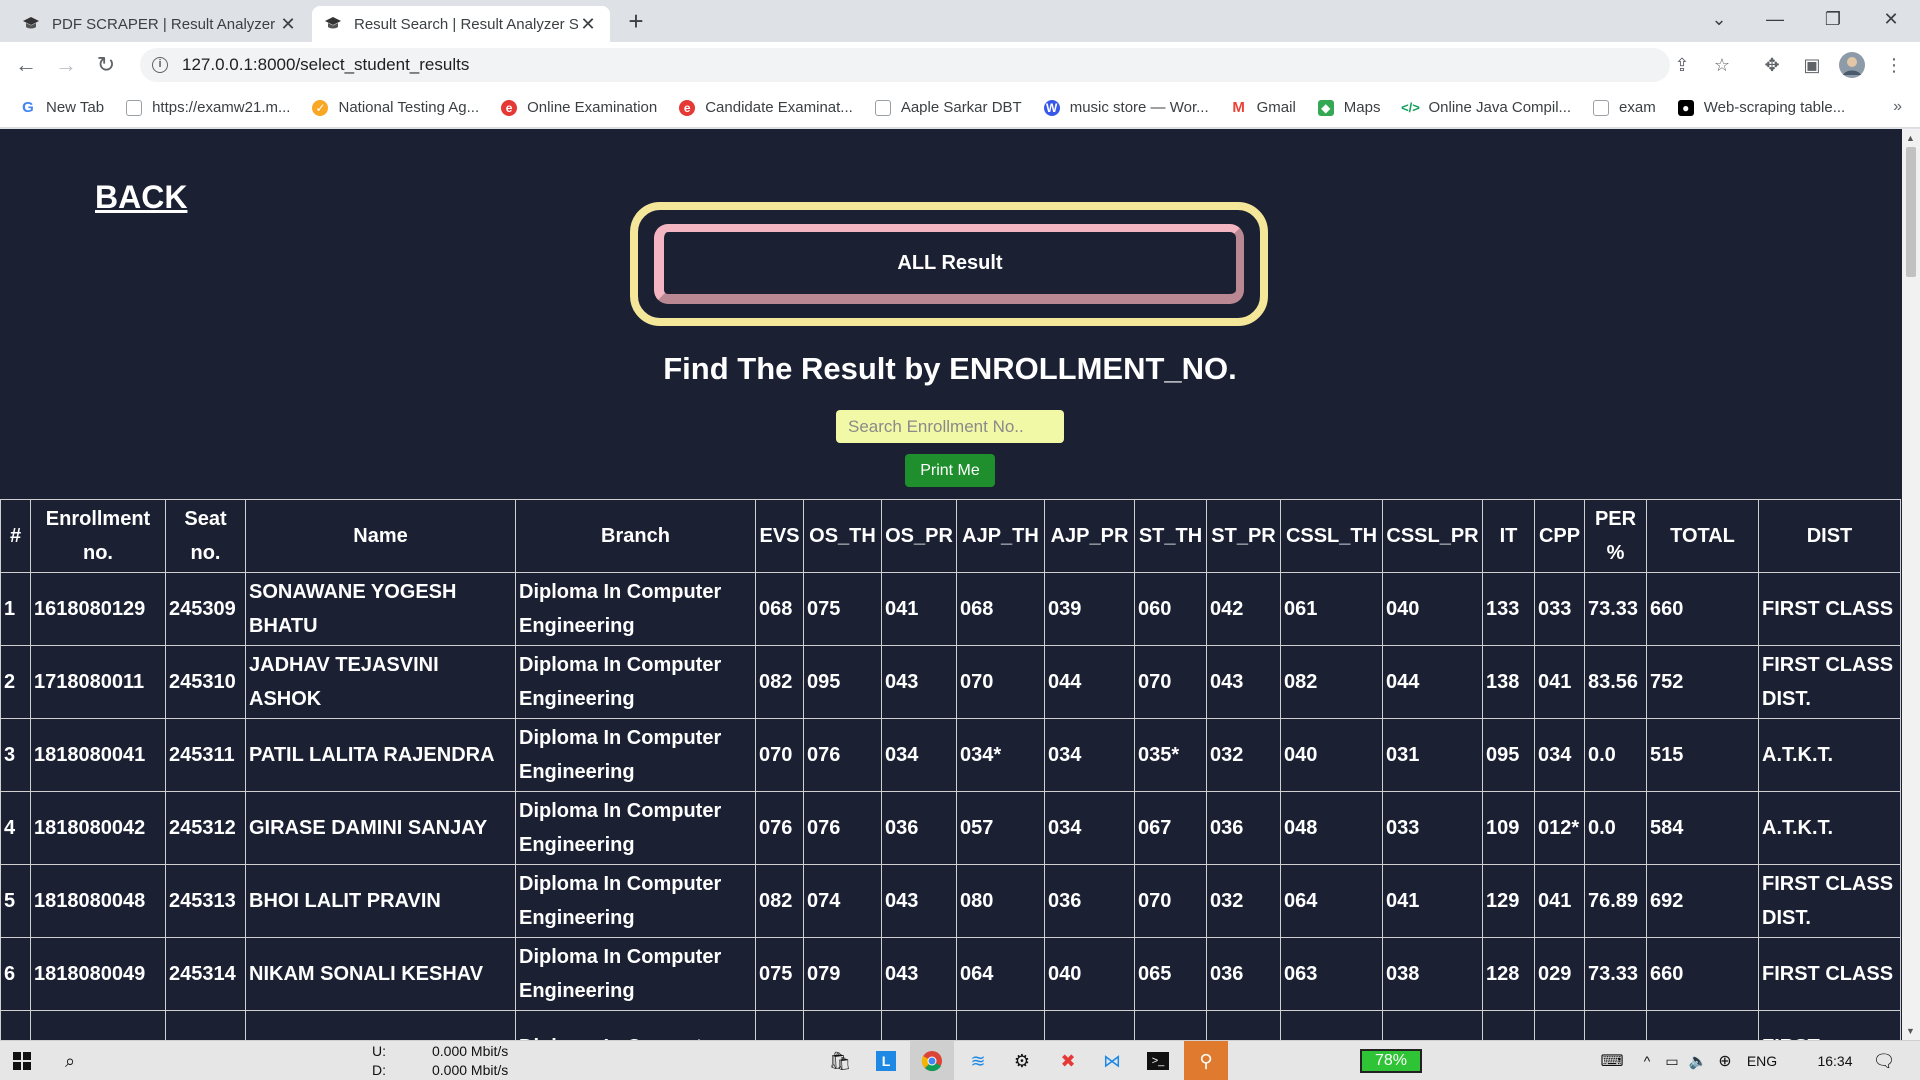  What do you see at coordinates (1725, 1060) in the screenshot?
I see `network-globe-icon: ⊕` at bounding box center [1725, 1060].